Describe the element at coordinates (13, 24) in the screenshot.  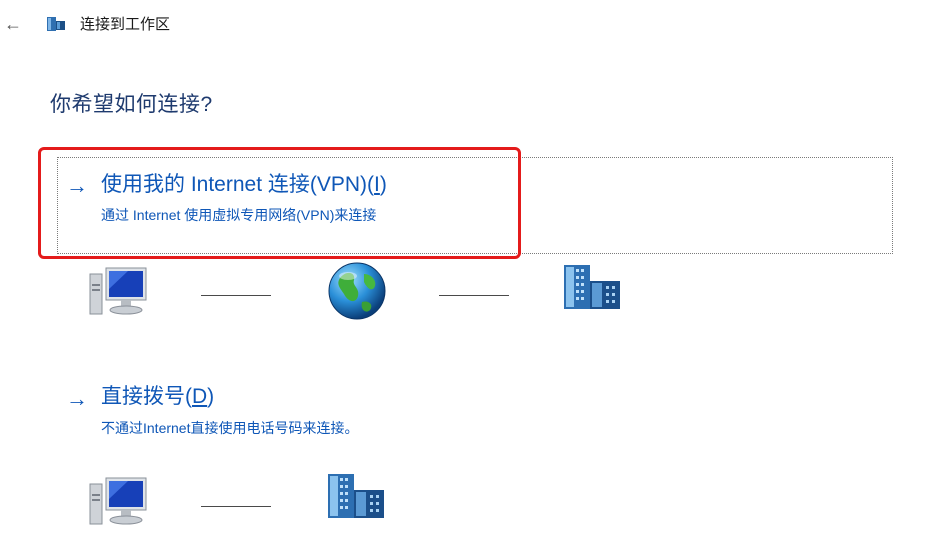
I see `back-button: ←` at that location.